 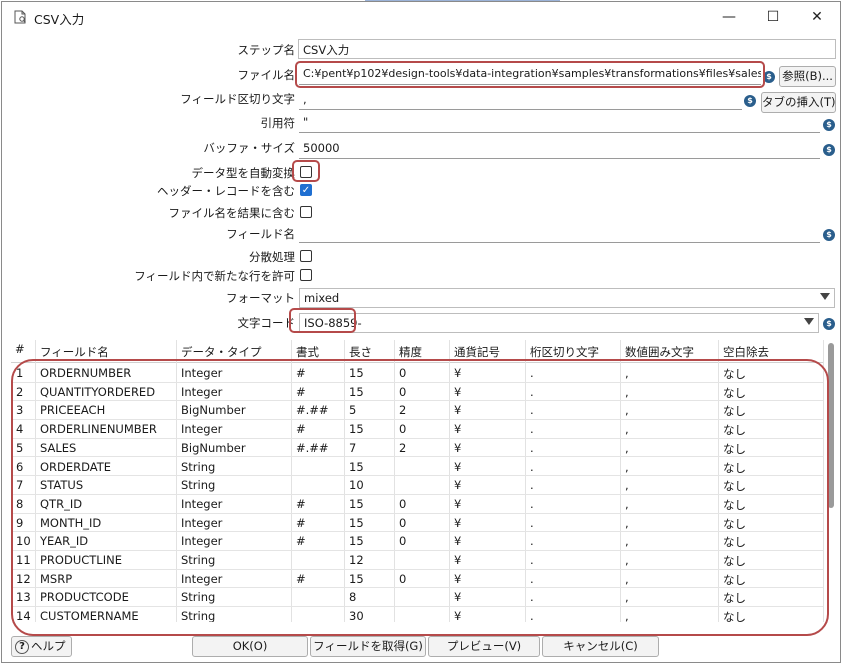 What do you see at coordinates (484, 646) in the screenshot?
I see `preview-button: プレビュー(V)` at bounding box center [484, 646].